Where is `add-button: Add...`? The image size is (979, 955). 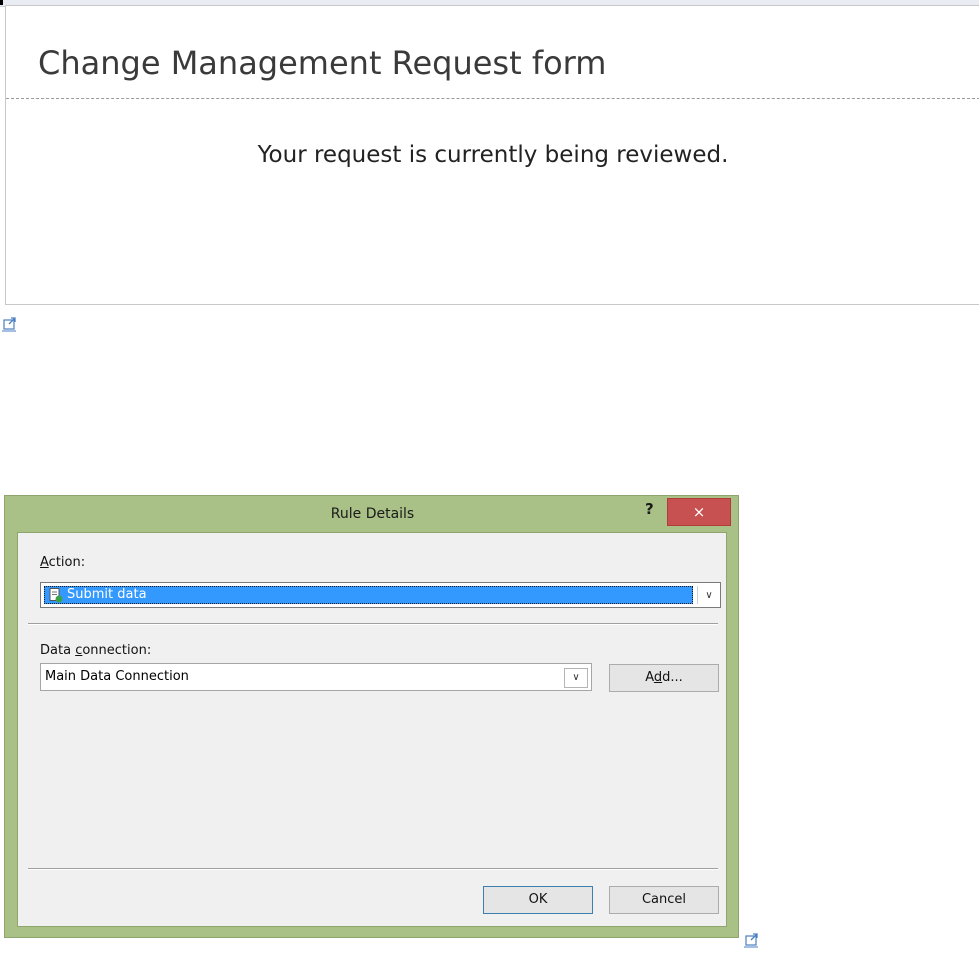 add-button: Add... is located at coordinates (664, 678).